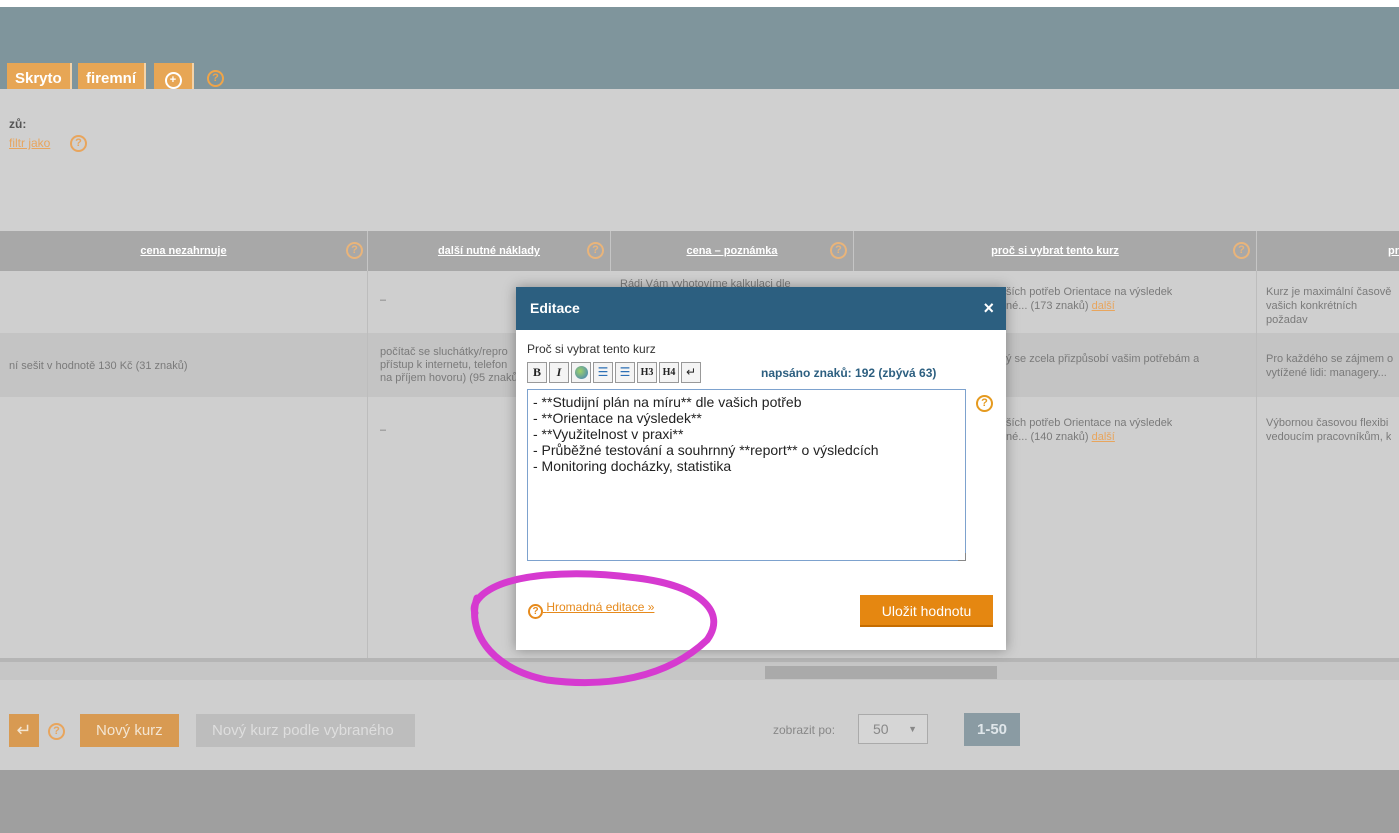 This screenshot has height=833, width=1399. I want to click on return-icon: ↵, so click(24, 730).